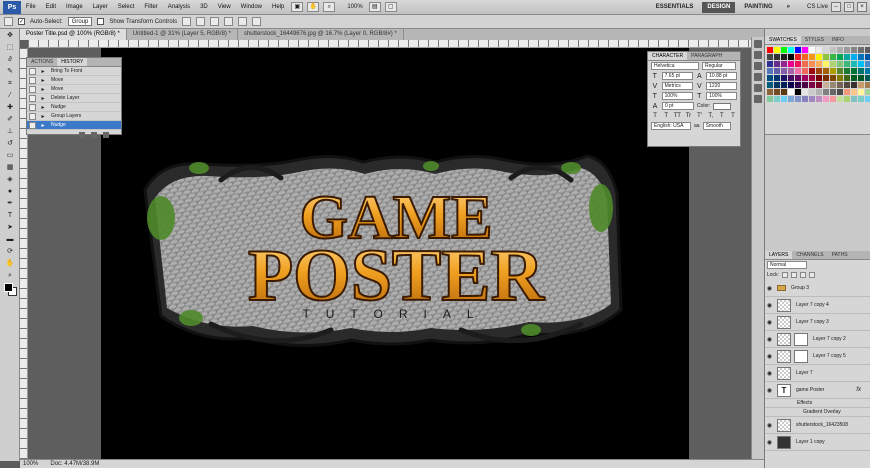  I want to click on layer-row: ◉ Group 3, so click(817, 288).